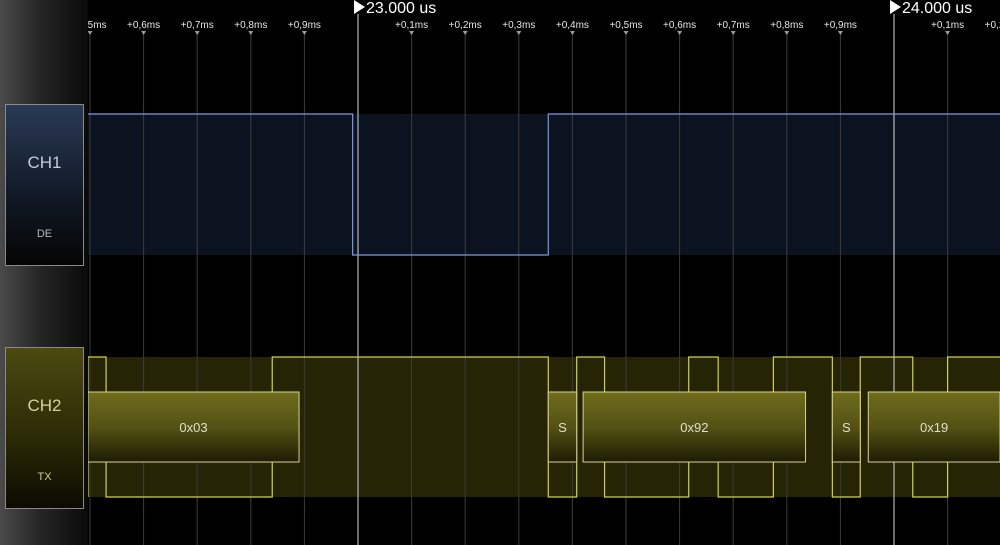 Image resolution: width=1000 pixels, height=545 pixels. Describe the element at coordinates (937, 8) in the screenshot. I see `time-marker-2-label: 24.000 us` at that location.